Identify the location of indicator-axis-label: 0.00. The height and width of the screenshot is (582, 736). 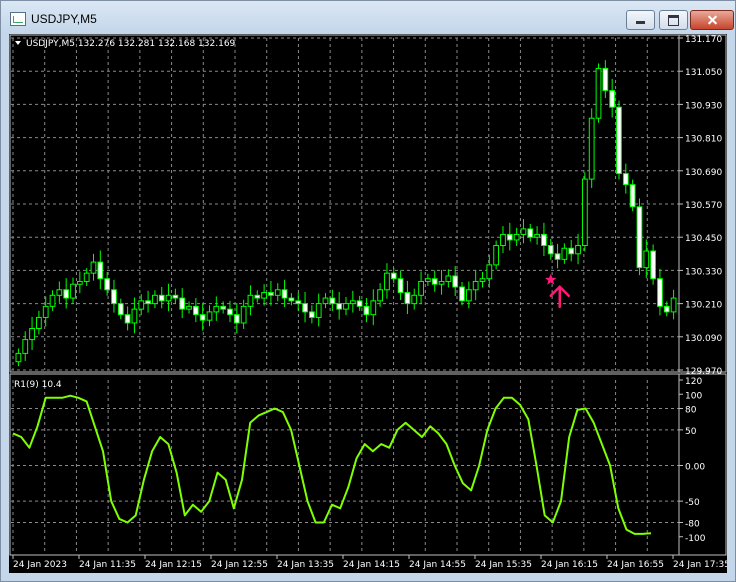
(695, 468).